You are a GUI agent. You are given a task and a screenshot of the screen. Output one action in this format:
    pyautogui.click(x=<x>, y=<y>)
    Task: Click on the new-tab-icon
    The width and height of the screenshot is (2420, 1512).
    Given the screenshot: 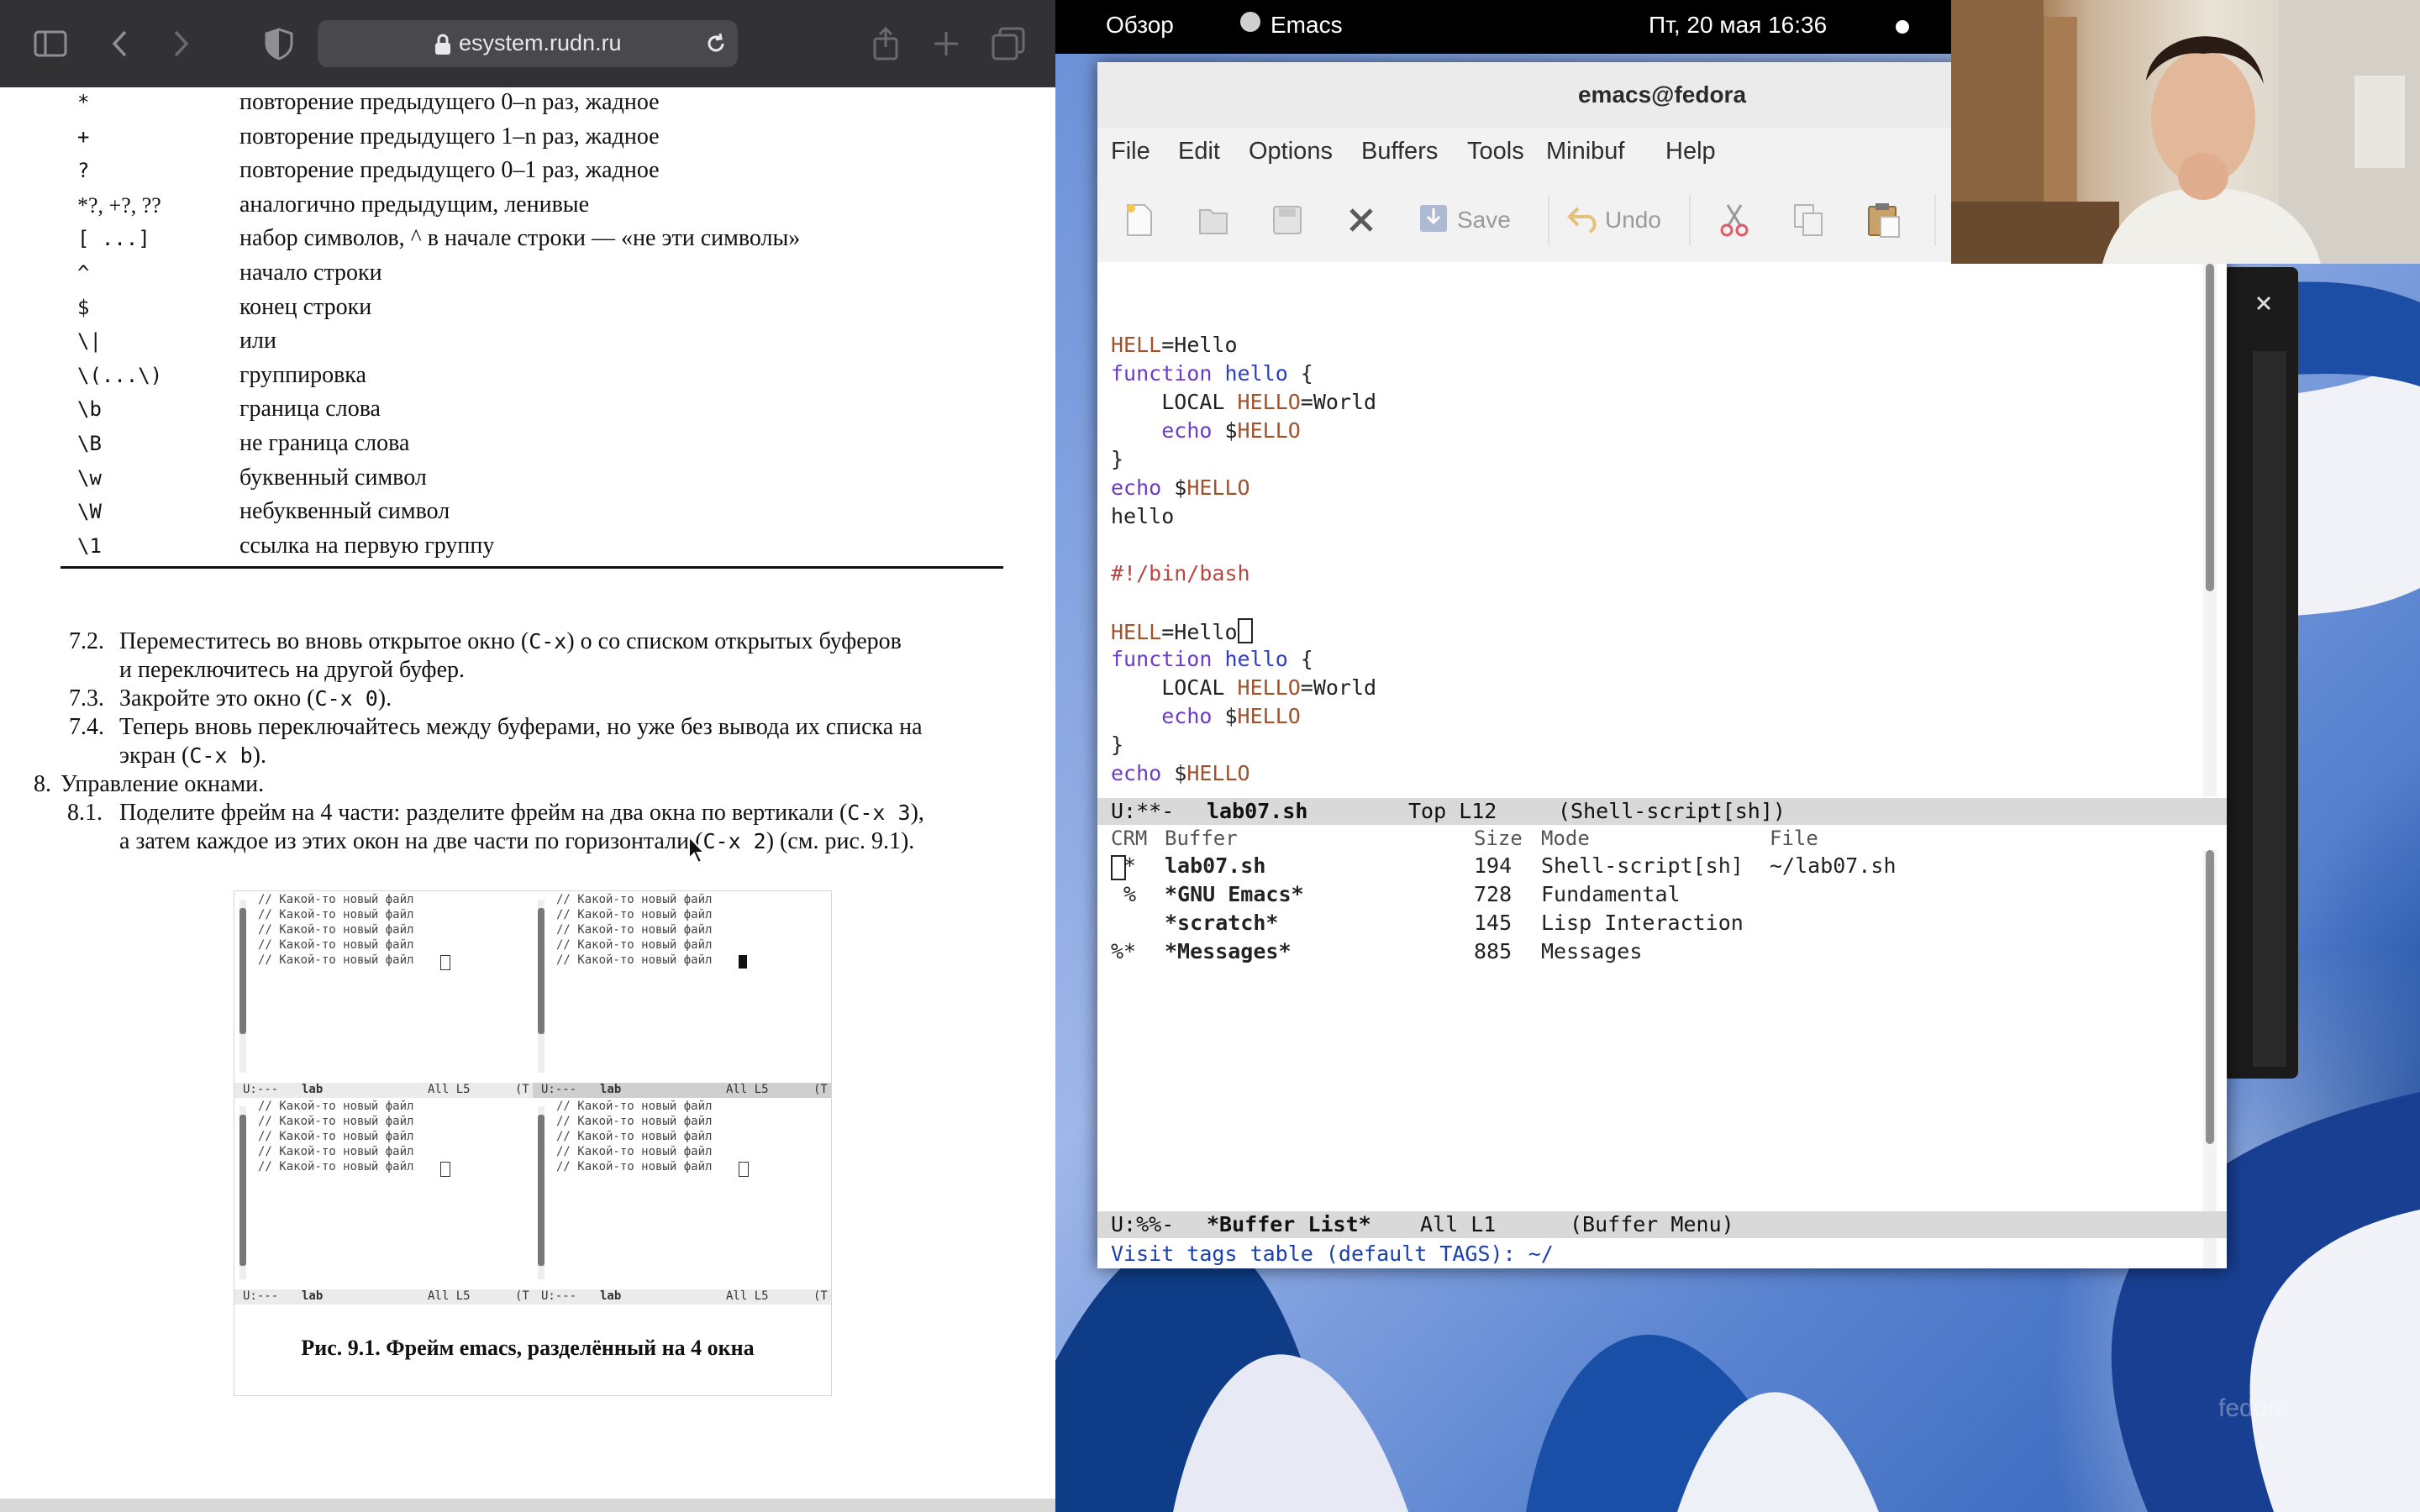 What is the action you would take?
    pyautogui.click(x=946, y=43)
    